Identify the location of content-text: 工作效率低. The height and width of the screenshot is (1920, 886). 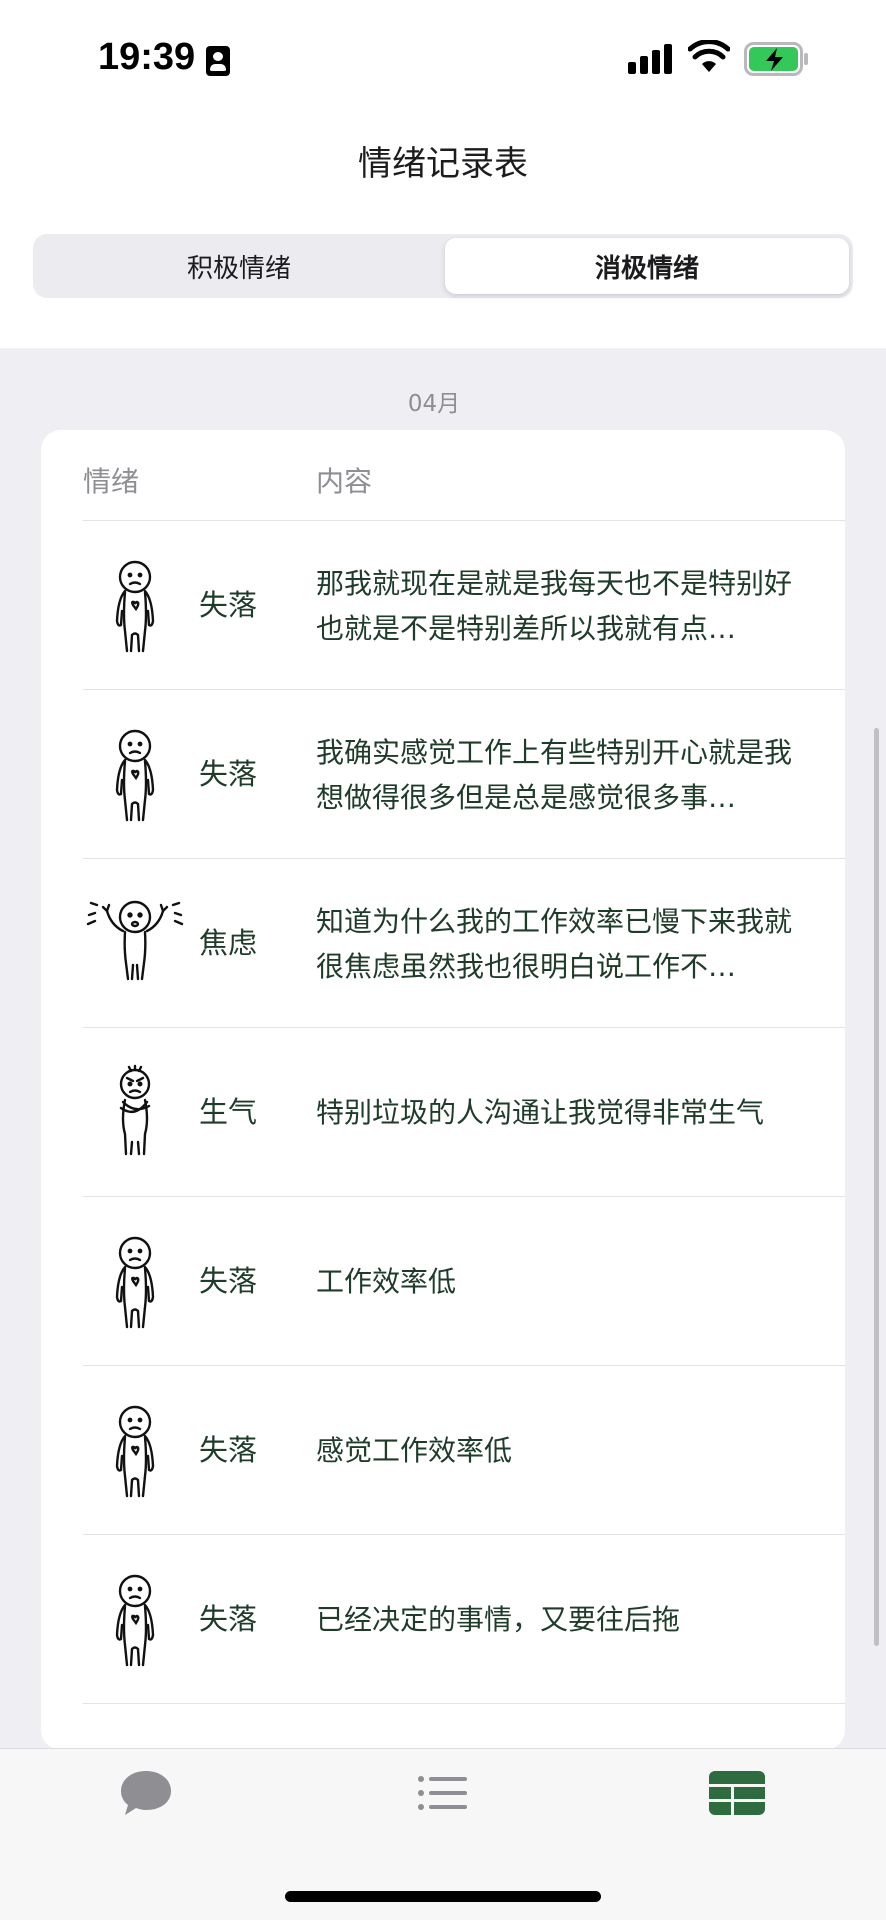
(386, 1281).